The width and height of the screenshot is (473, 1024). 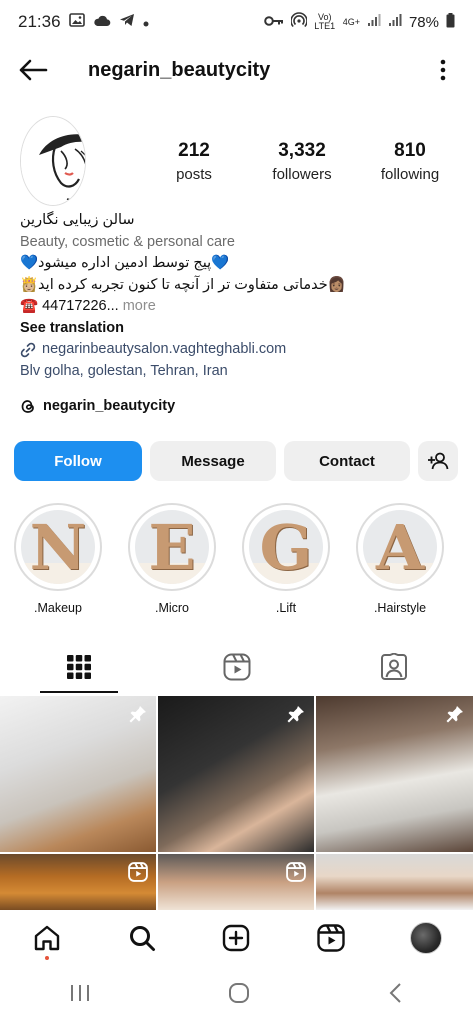 What do you see at coordinates (302, 161) in the screenshot?
I see `followers-stat: 3,332 followers` at bounding box center [302, 161].